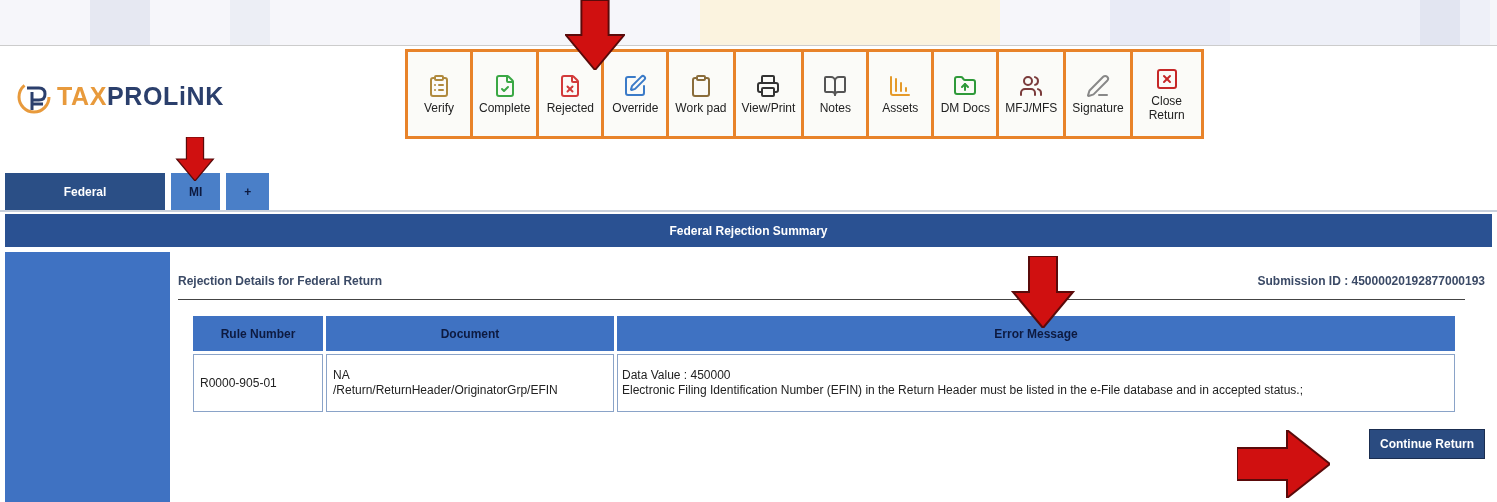 Image resolution: width=1497 pixels, height=502 pixels. What do you see at coordinates (248, 191) in the screenshot?
I see `tab: +` at bounding box center [248, 191].